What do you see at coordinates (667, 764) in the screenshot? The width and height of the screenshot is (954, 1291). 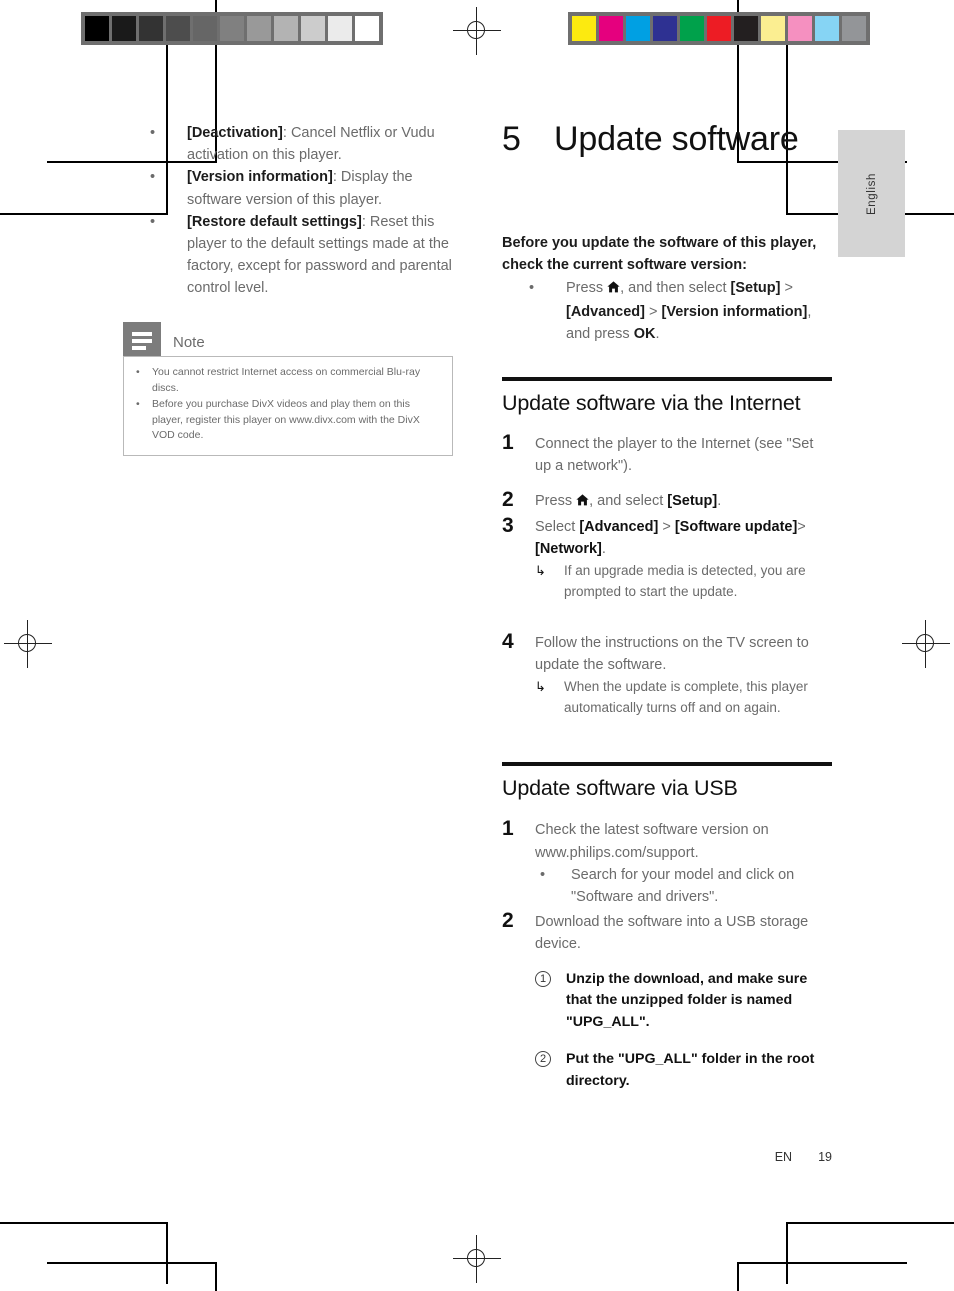 I see `section-rule-usb` at bounding box center [667, 764].